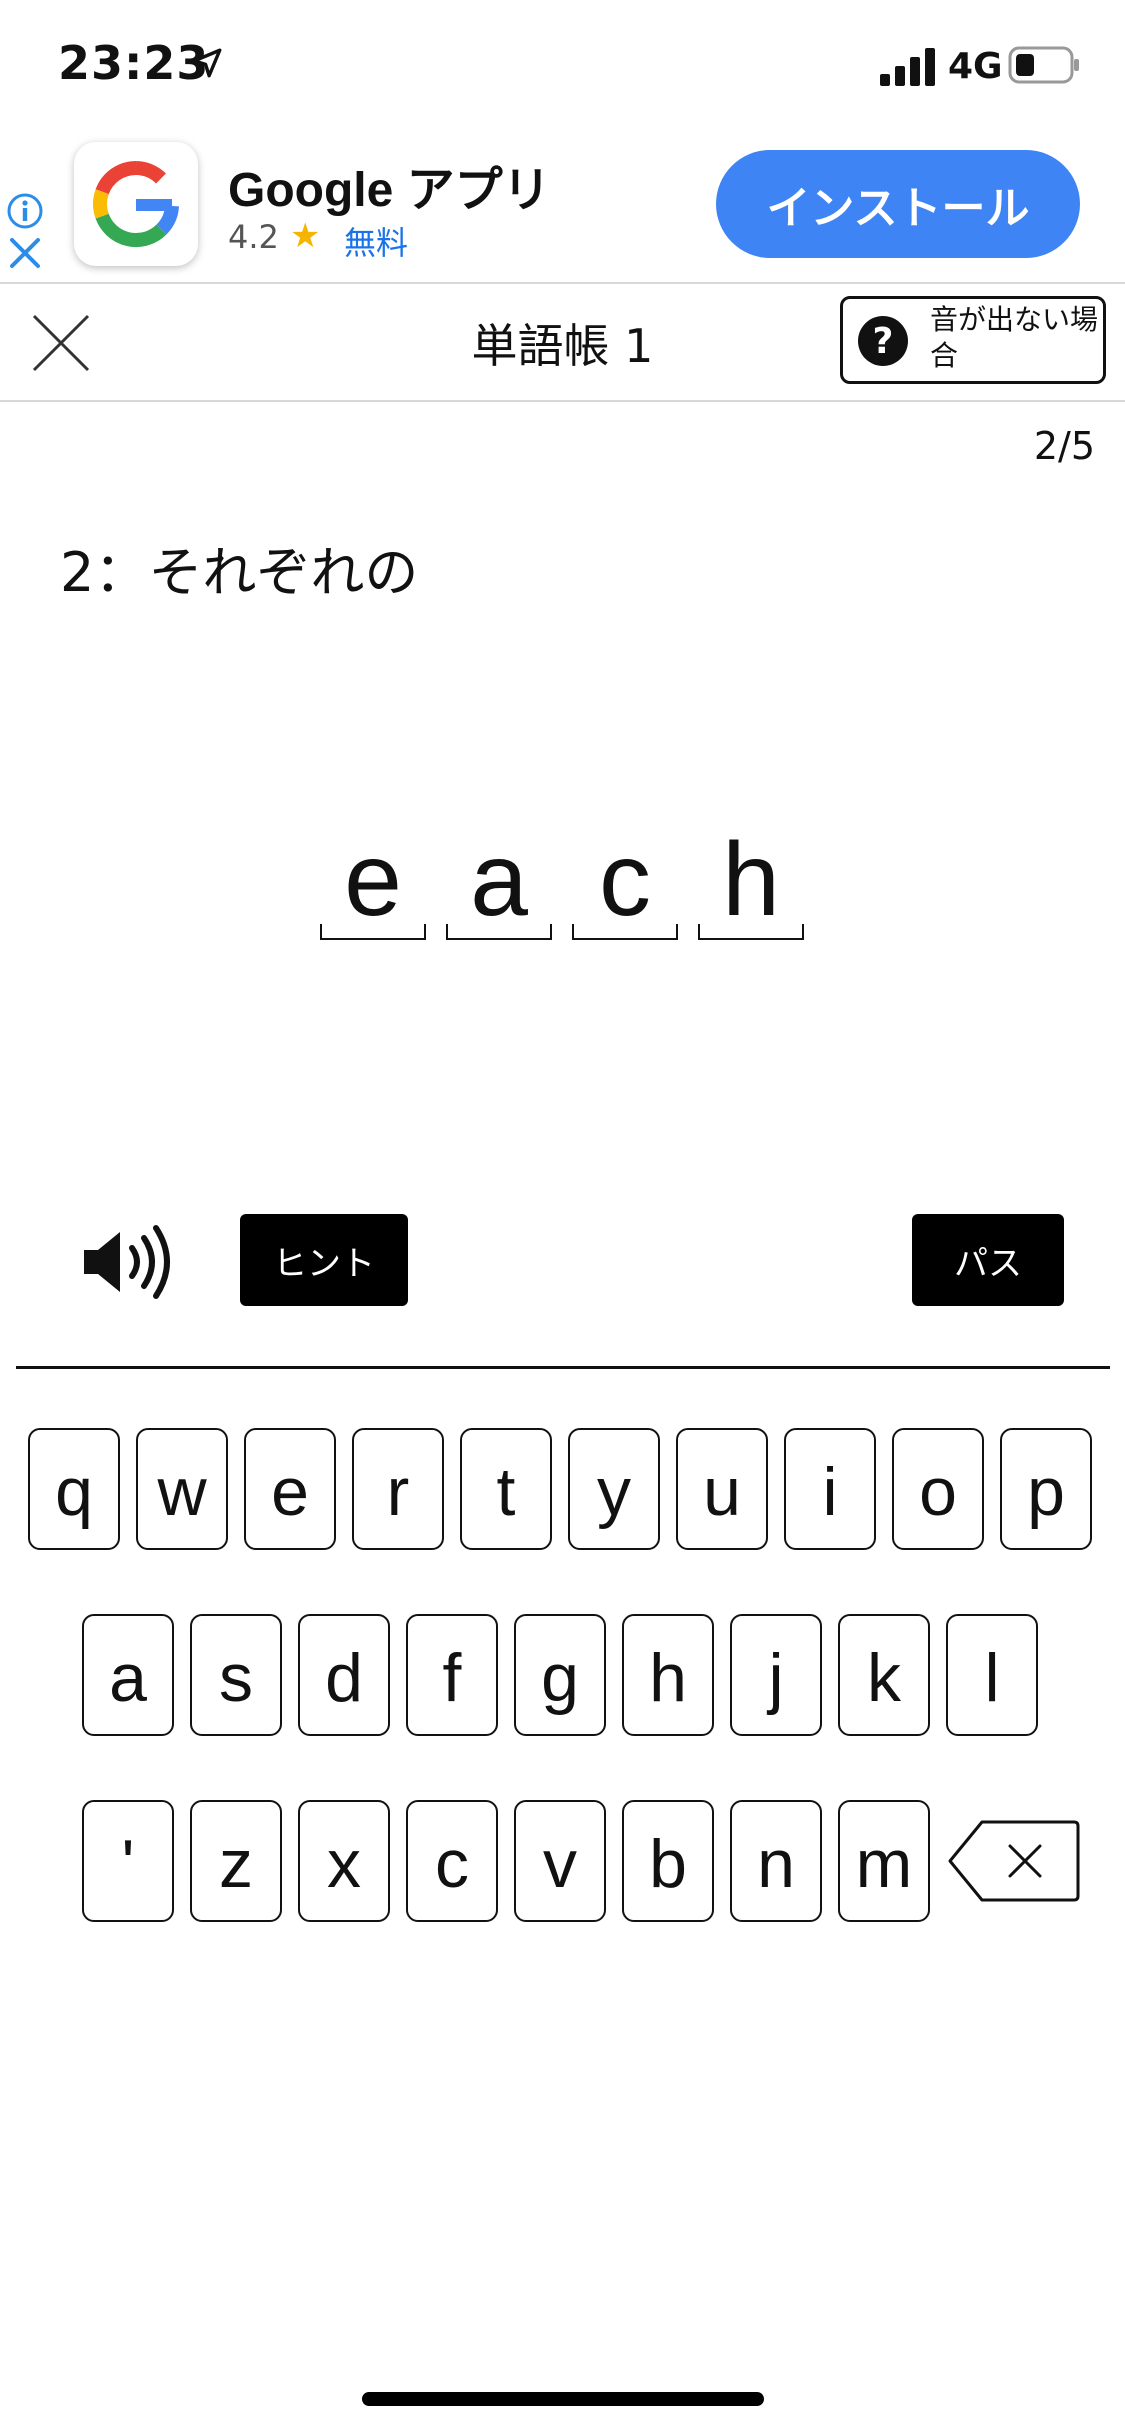 Image resolution: width=1125 pixels, height=2436 pixels. What do you see at coordinates (988, 1260) in the screenshot?
I see `pass-button: パス` at bounding box center [988, 1260].